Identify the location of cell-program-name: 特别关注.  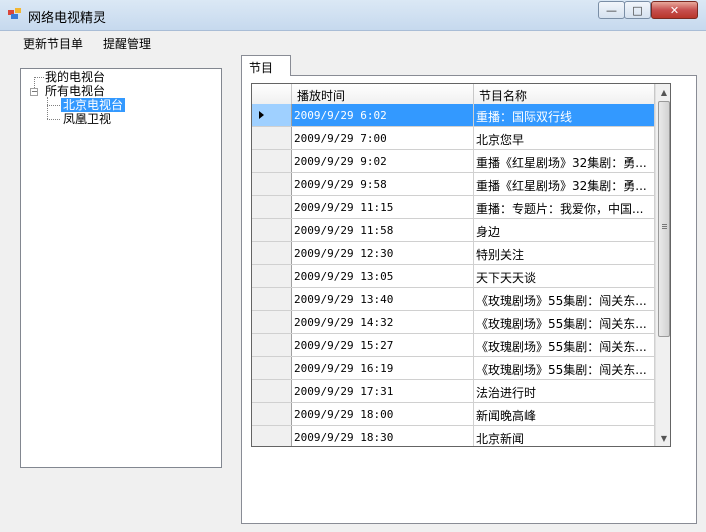
(564, 253).